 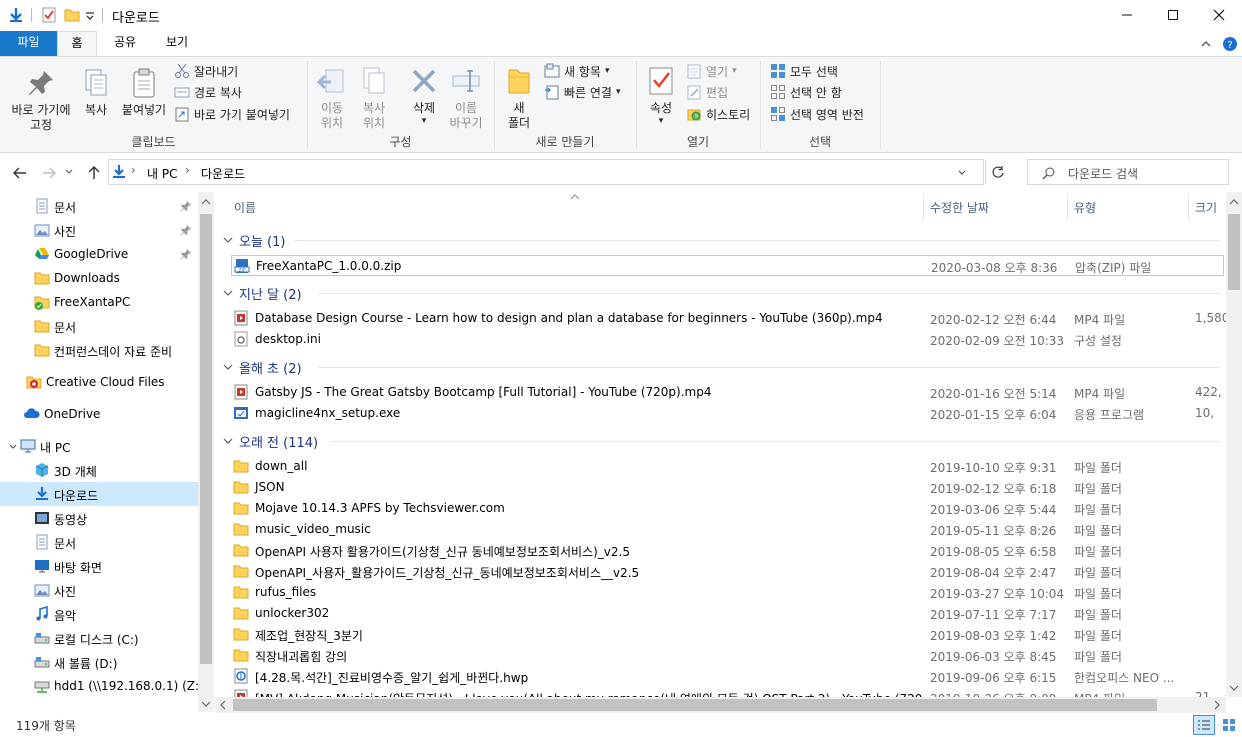 I want to click on column-header-size: 크기, so click(x=1206, y=207).